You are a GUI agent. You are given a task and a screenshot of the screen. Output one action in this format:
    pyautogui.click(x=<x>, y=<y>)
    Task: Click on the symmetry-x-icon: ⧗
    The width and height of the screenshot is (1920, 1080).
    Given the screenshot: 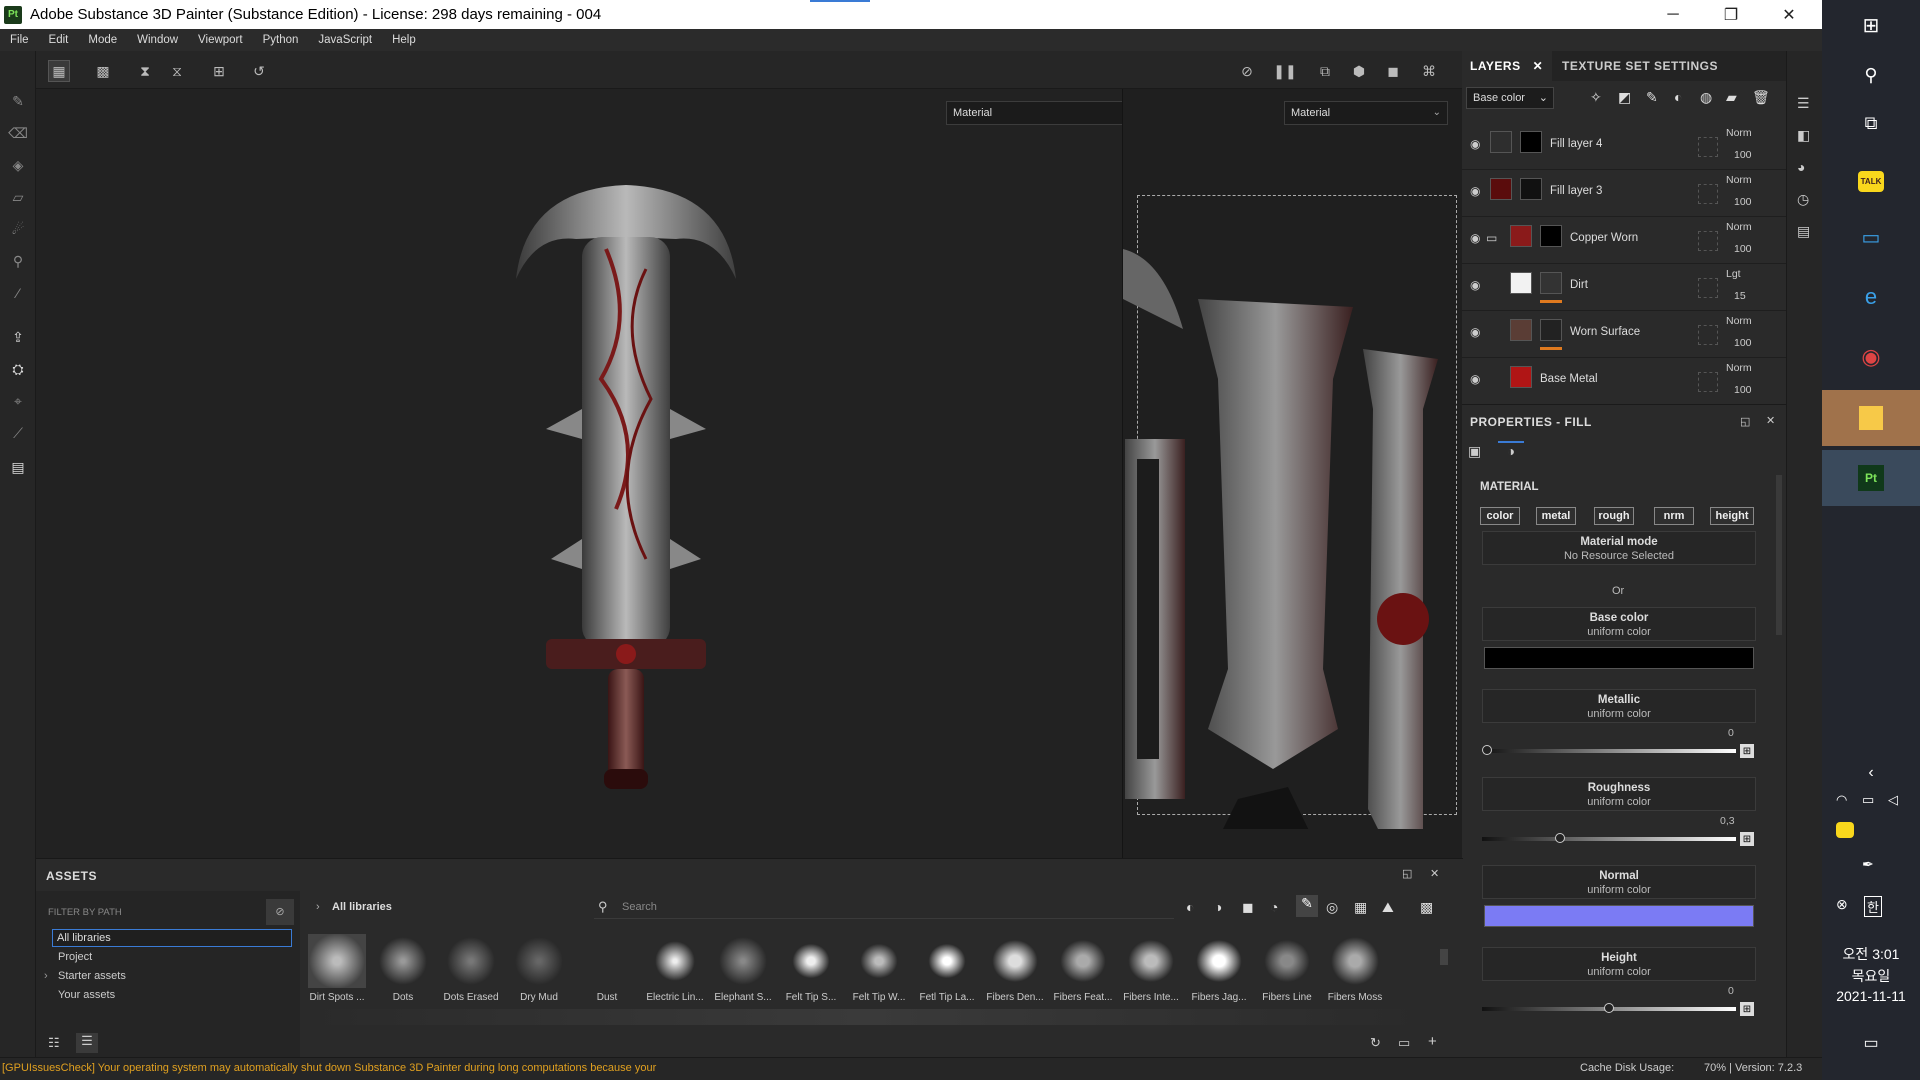 What is the action you would take?
    pyautogui.click(x=145, y=71)
    